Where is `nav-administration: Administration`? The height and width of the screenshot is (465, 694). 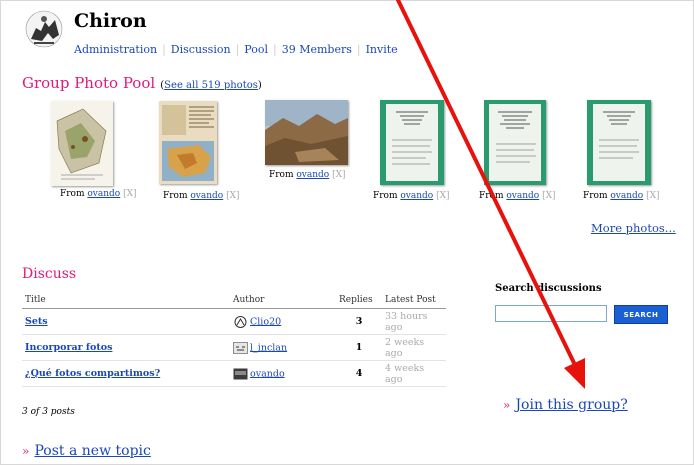 nav-administration: Administration is located at coordinates (115, 49).